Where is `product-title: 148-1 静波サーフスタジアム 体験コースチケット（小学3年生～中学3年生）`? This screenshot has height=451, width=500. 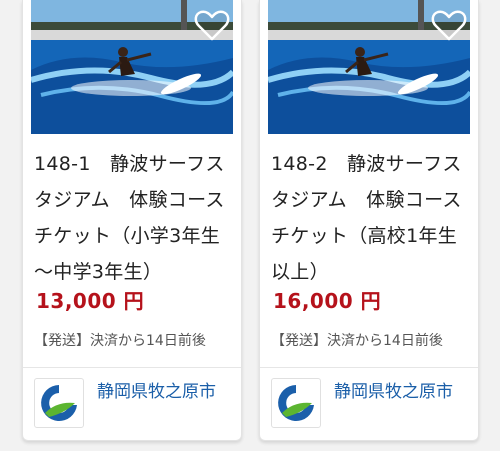
product-title: 148-1 静波サーフスタジアム 体験コースチケット（小学3年生～中学3年生） is located at coordinates (134, 218).